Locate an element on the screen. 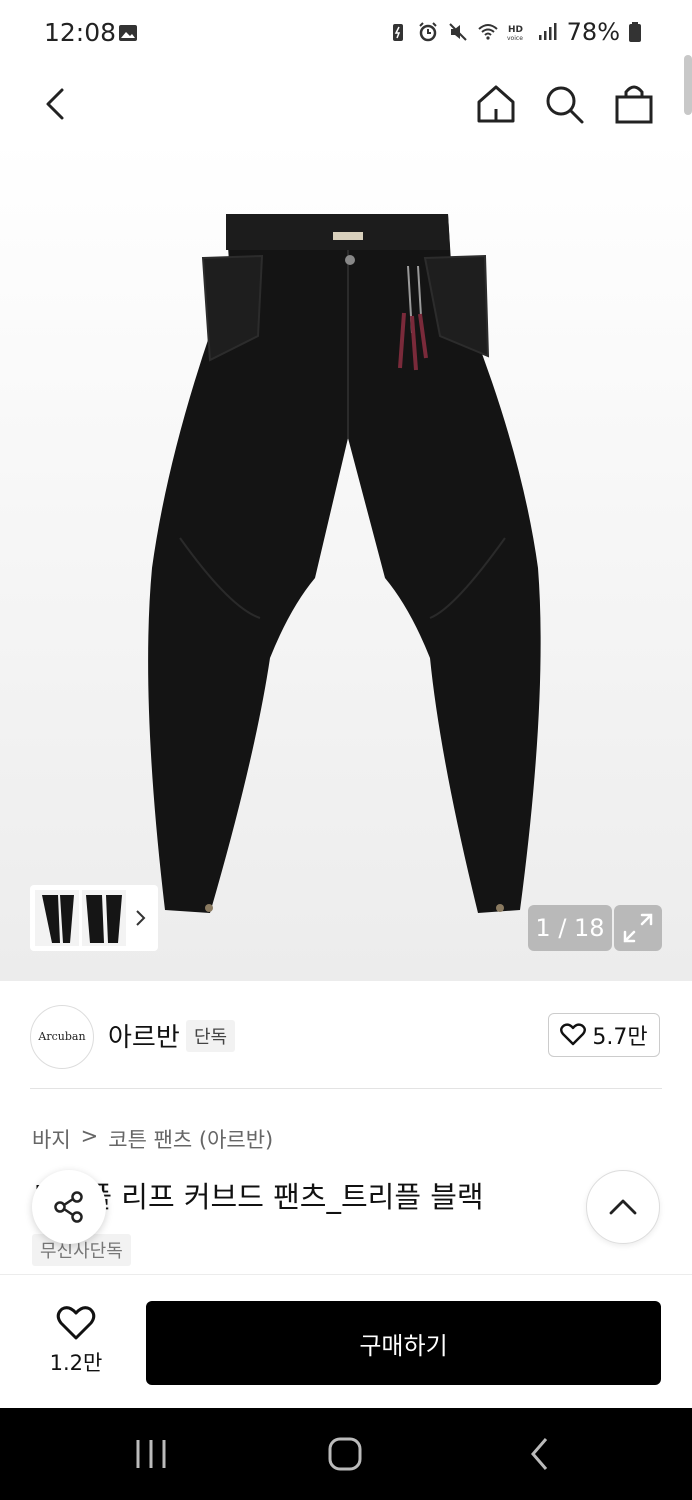 Image resolution: width=692 pixels, height=1500 pixels. share-icon is located at coordinates (68, 1207).